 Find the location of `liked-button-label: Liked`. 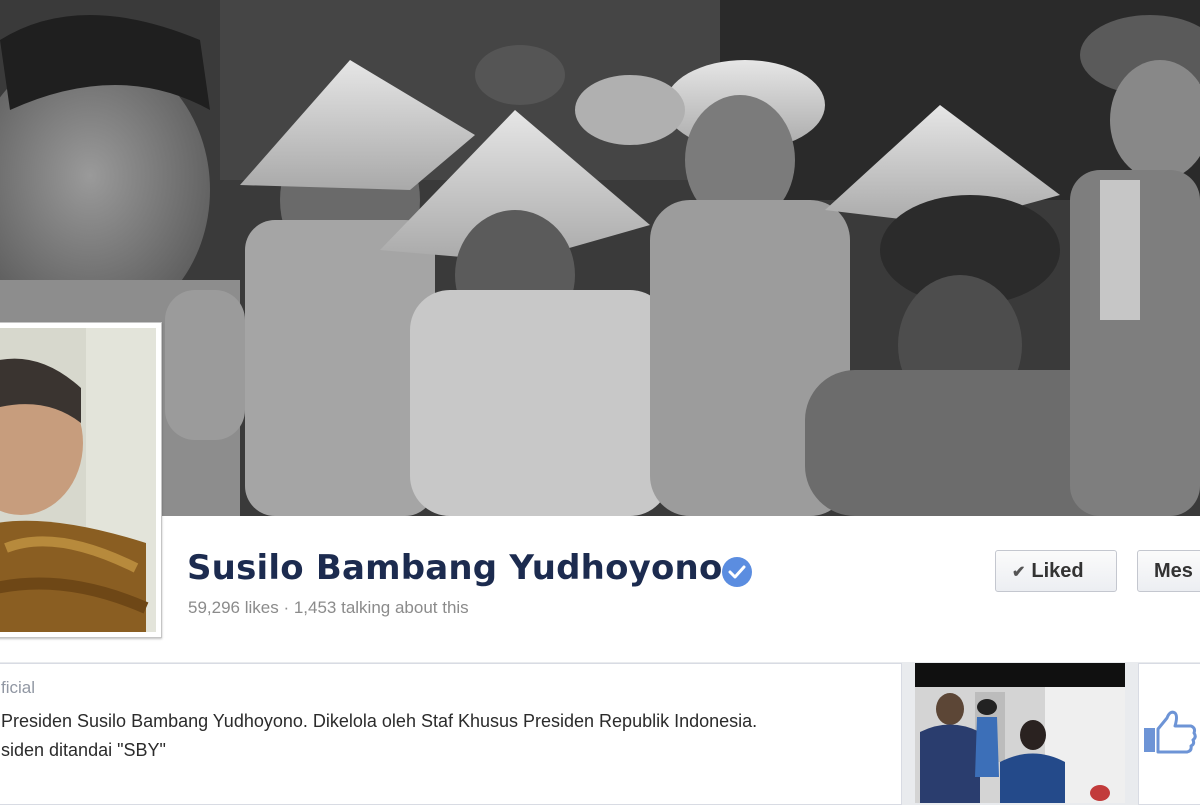

liked-button-label: Liked is located at coordinates (1057, 571).